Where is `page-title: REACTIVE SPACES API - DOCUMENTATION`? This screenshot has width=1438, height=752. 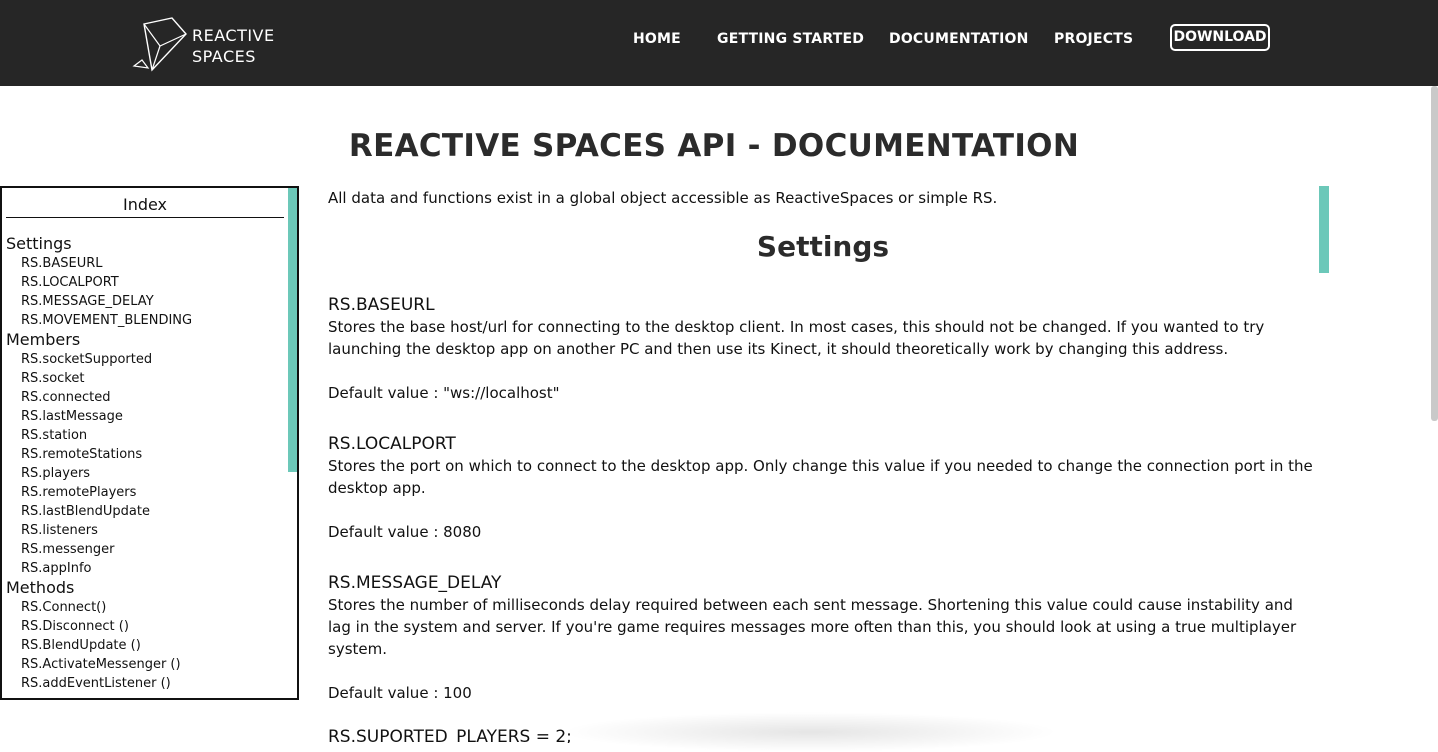
page-title: REACTIVE SPACES API - DOCUMENTATION is located at coordinates (714, 146).